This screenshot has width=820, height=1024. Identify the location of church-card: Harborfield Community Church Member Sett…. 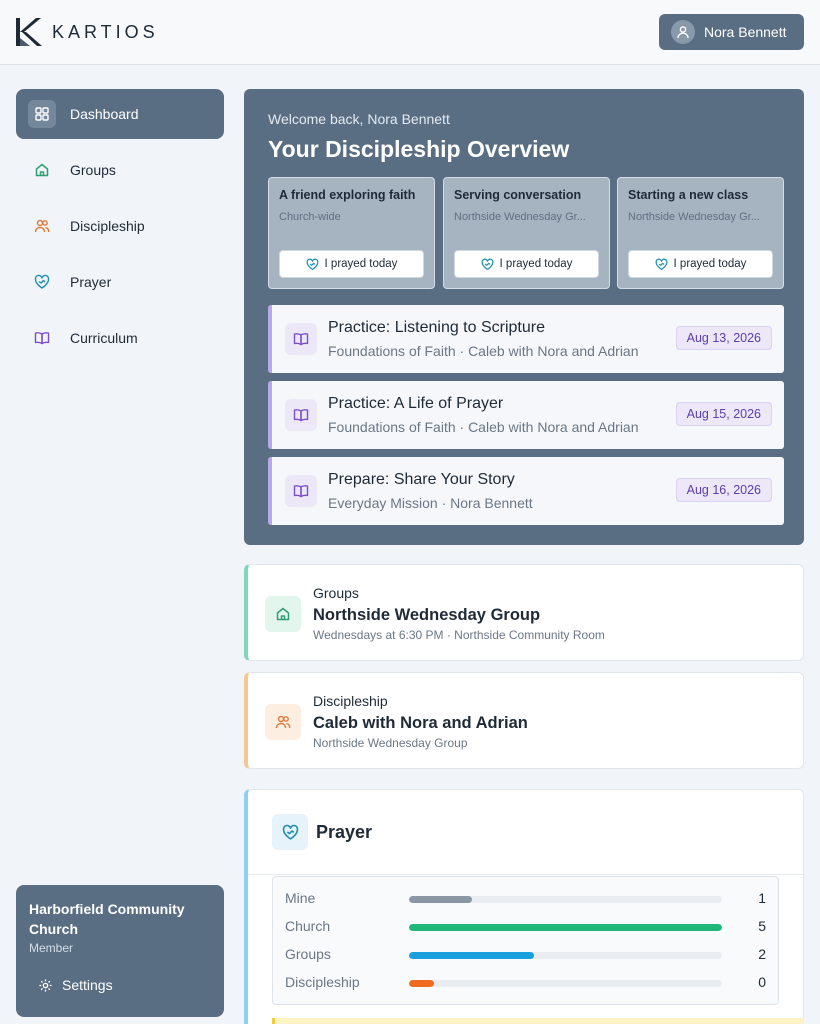
(120, 951).